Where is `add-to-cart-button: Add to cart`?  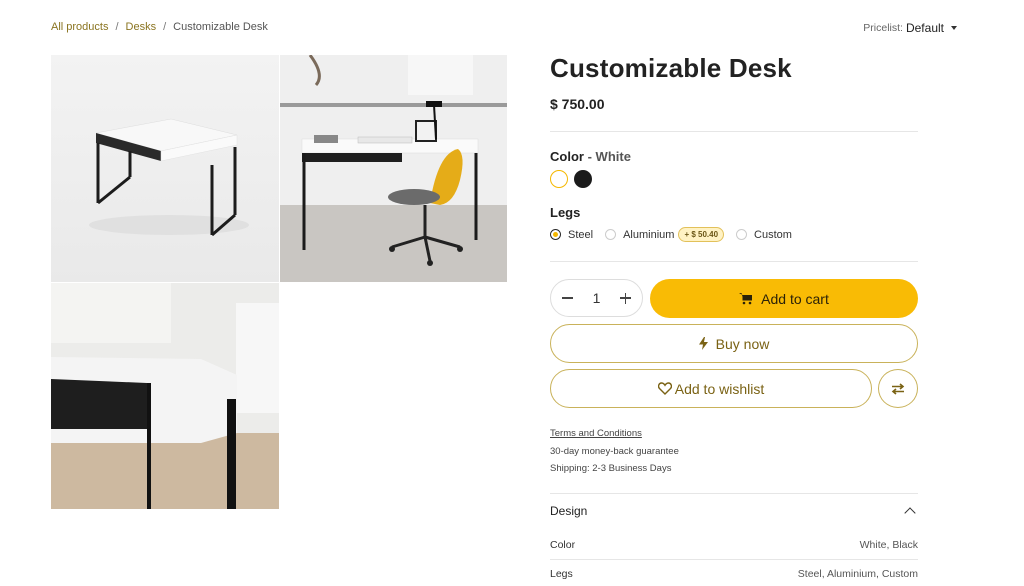 add-to-cart-button: Add to cart is located at coordinates (784, 298).